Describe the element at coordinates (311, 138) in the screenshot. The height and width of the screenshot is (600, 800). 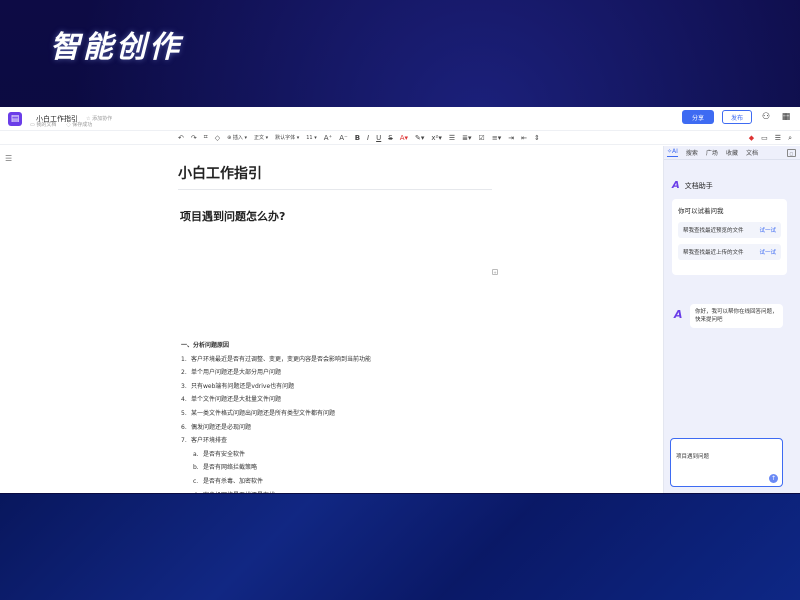
I see `font-size-select: 11 ▾` at that location.